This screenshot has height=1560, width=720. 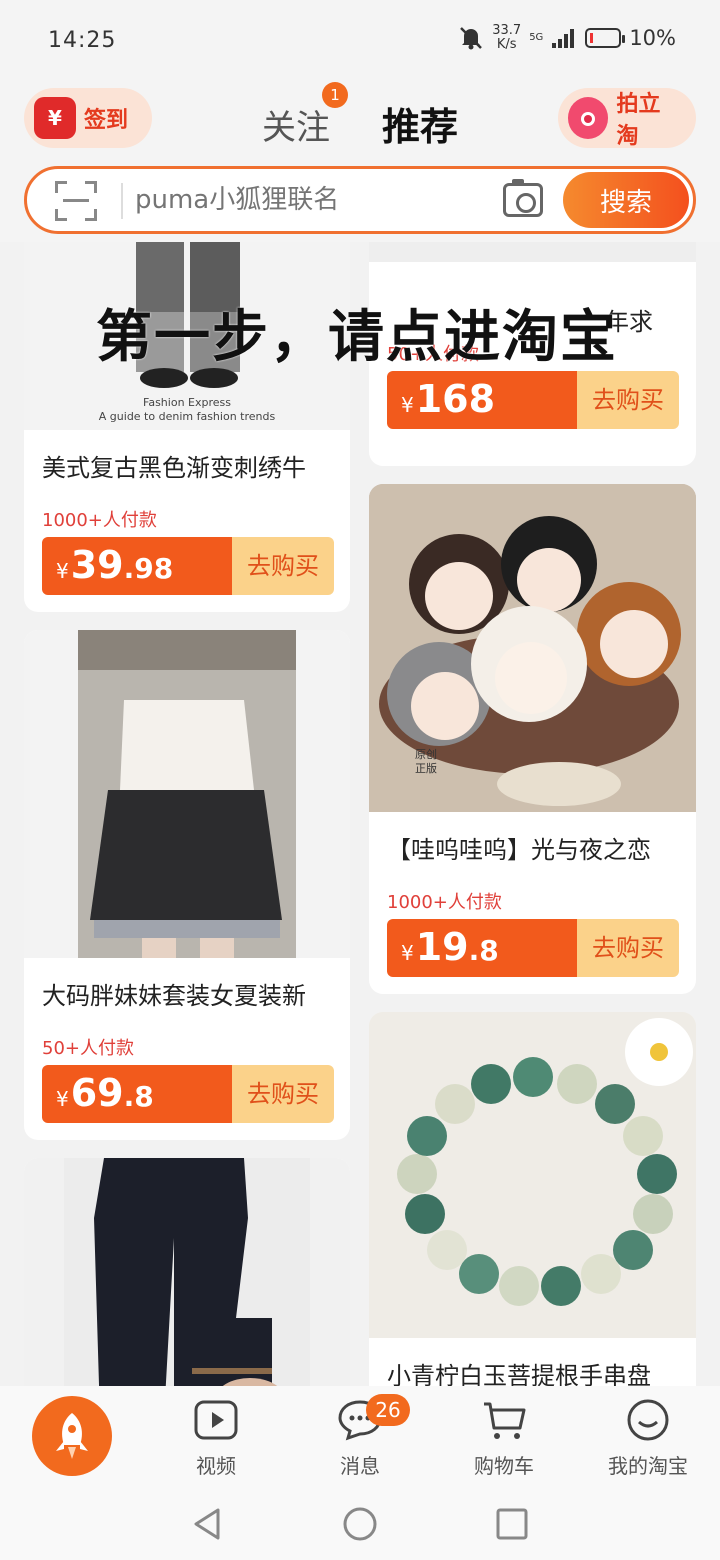 What do you see at coordinates (638, 120) in the screenshot?
I see `snap-label: 拍立淘` at bounding box center [638, 120].